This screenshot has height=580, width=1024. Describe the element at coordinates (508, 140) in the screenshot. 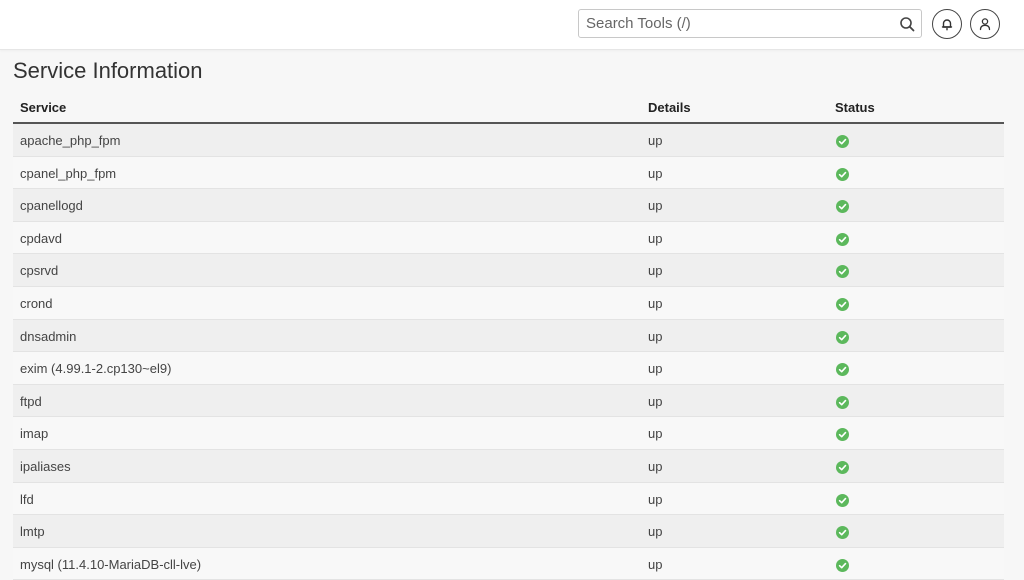

I see `table-row: apache_php_fpm up` at that location.